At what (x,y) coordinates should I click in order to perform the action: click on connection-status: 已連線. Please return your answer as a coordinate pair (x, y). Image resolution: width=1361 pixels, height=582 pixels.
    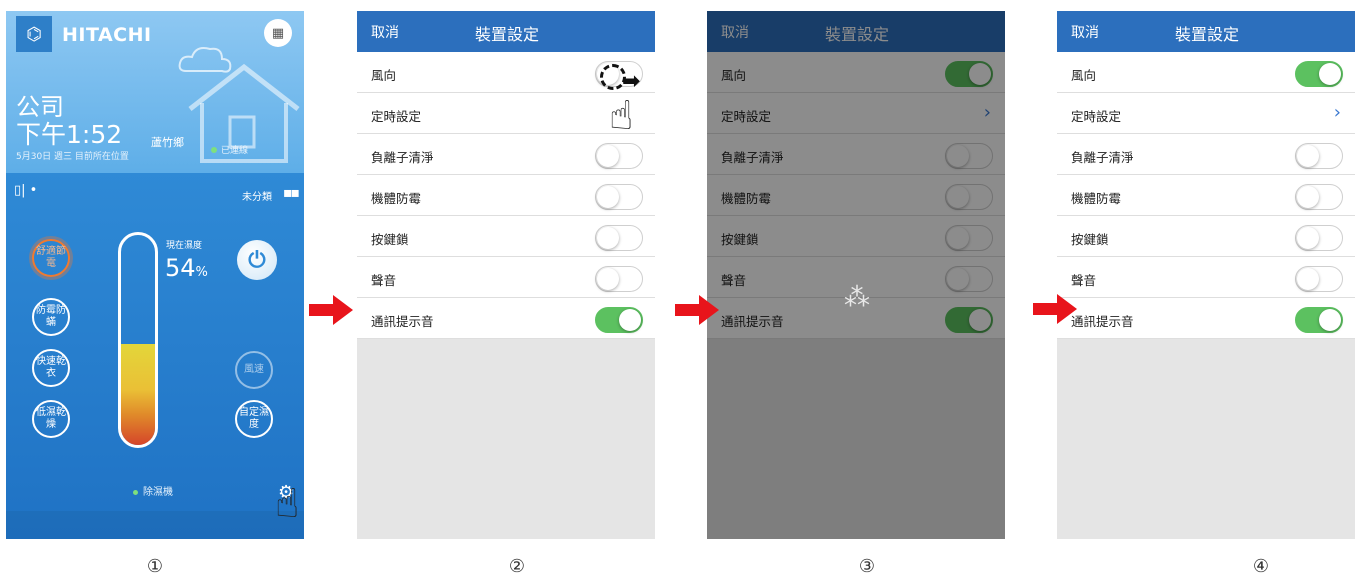
    Looking at the image, I should click on (229, 149).